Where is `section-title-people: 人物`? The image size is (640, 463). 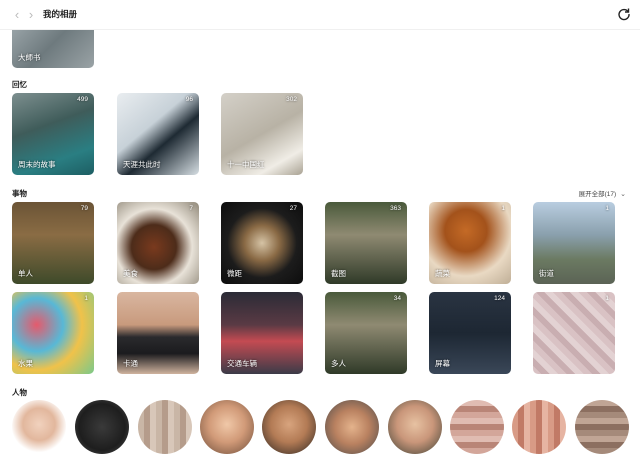 section-title-people: 人物 is located at coordinates (19, 392).